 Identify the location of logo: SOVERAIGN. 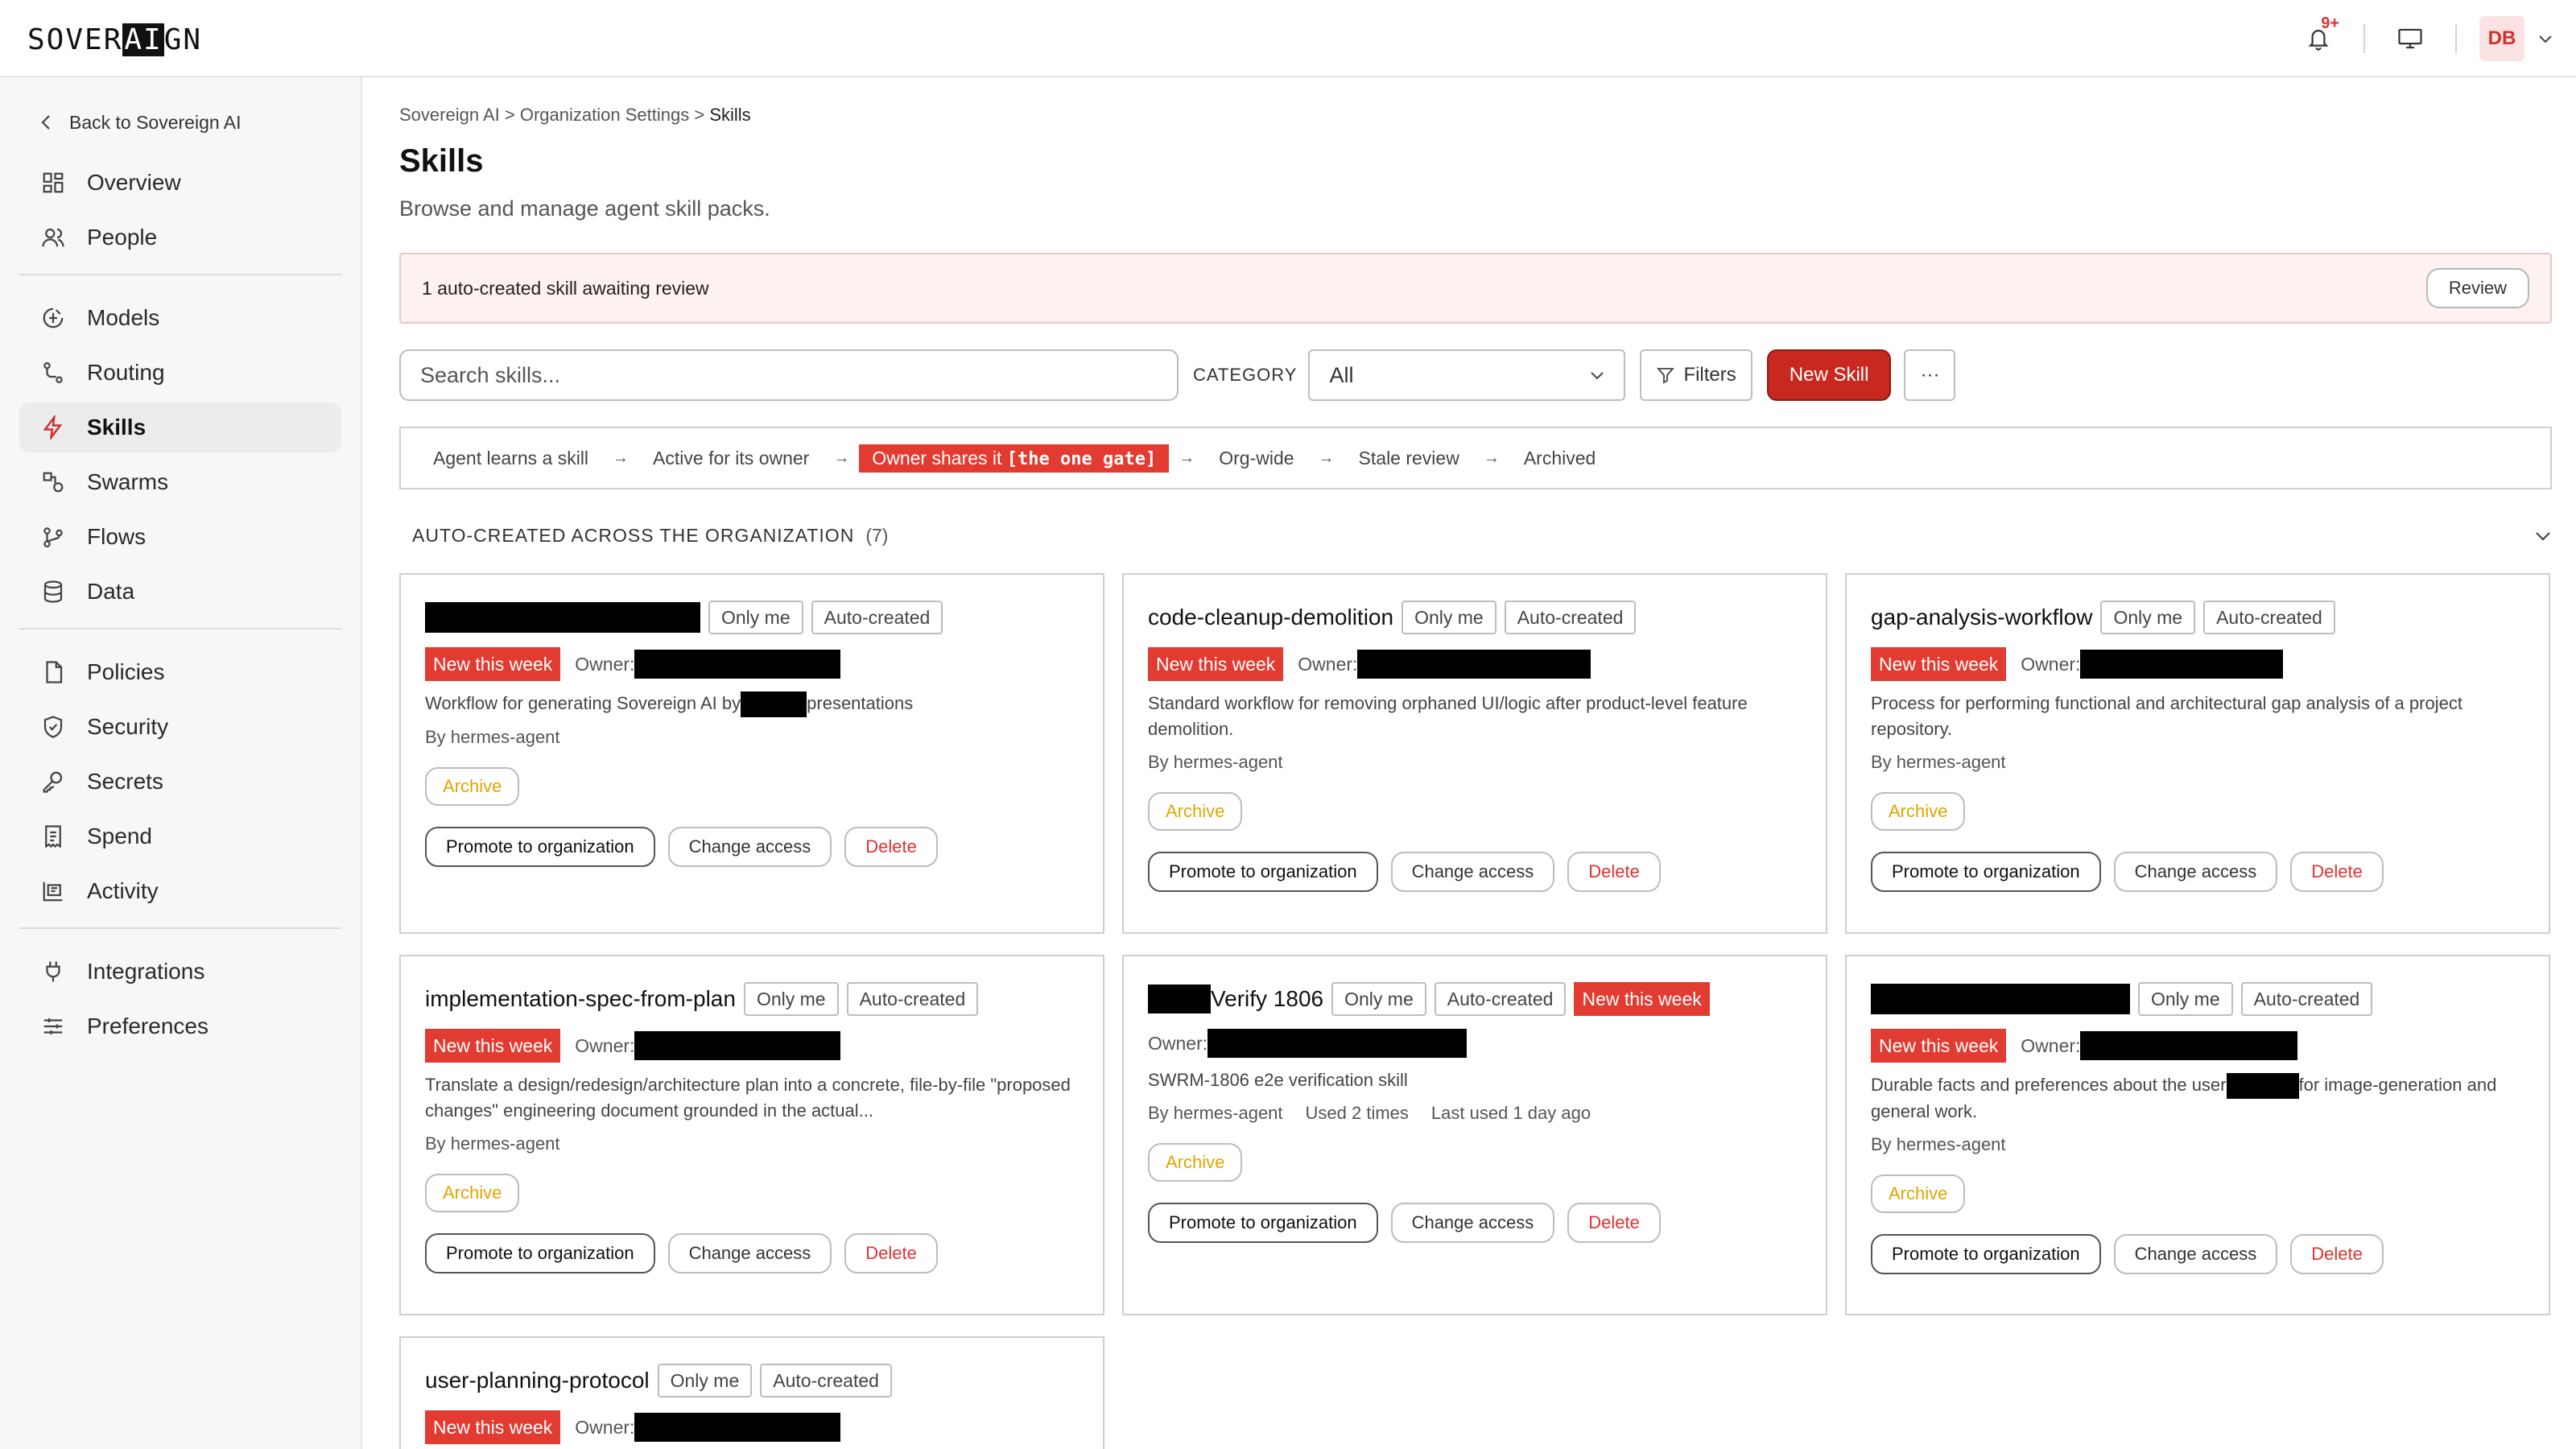
(114, 40).